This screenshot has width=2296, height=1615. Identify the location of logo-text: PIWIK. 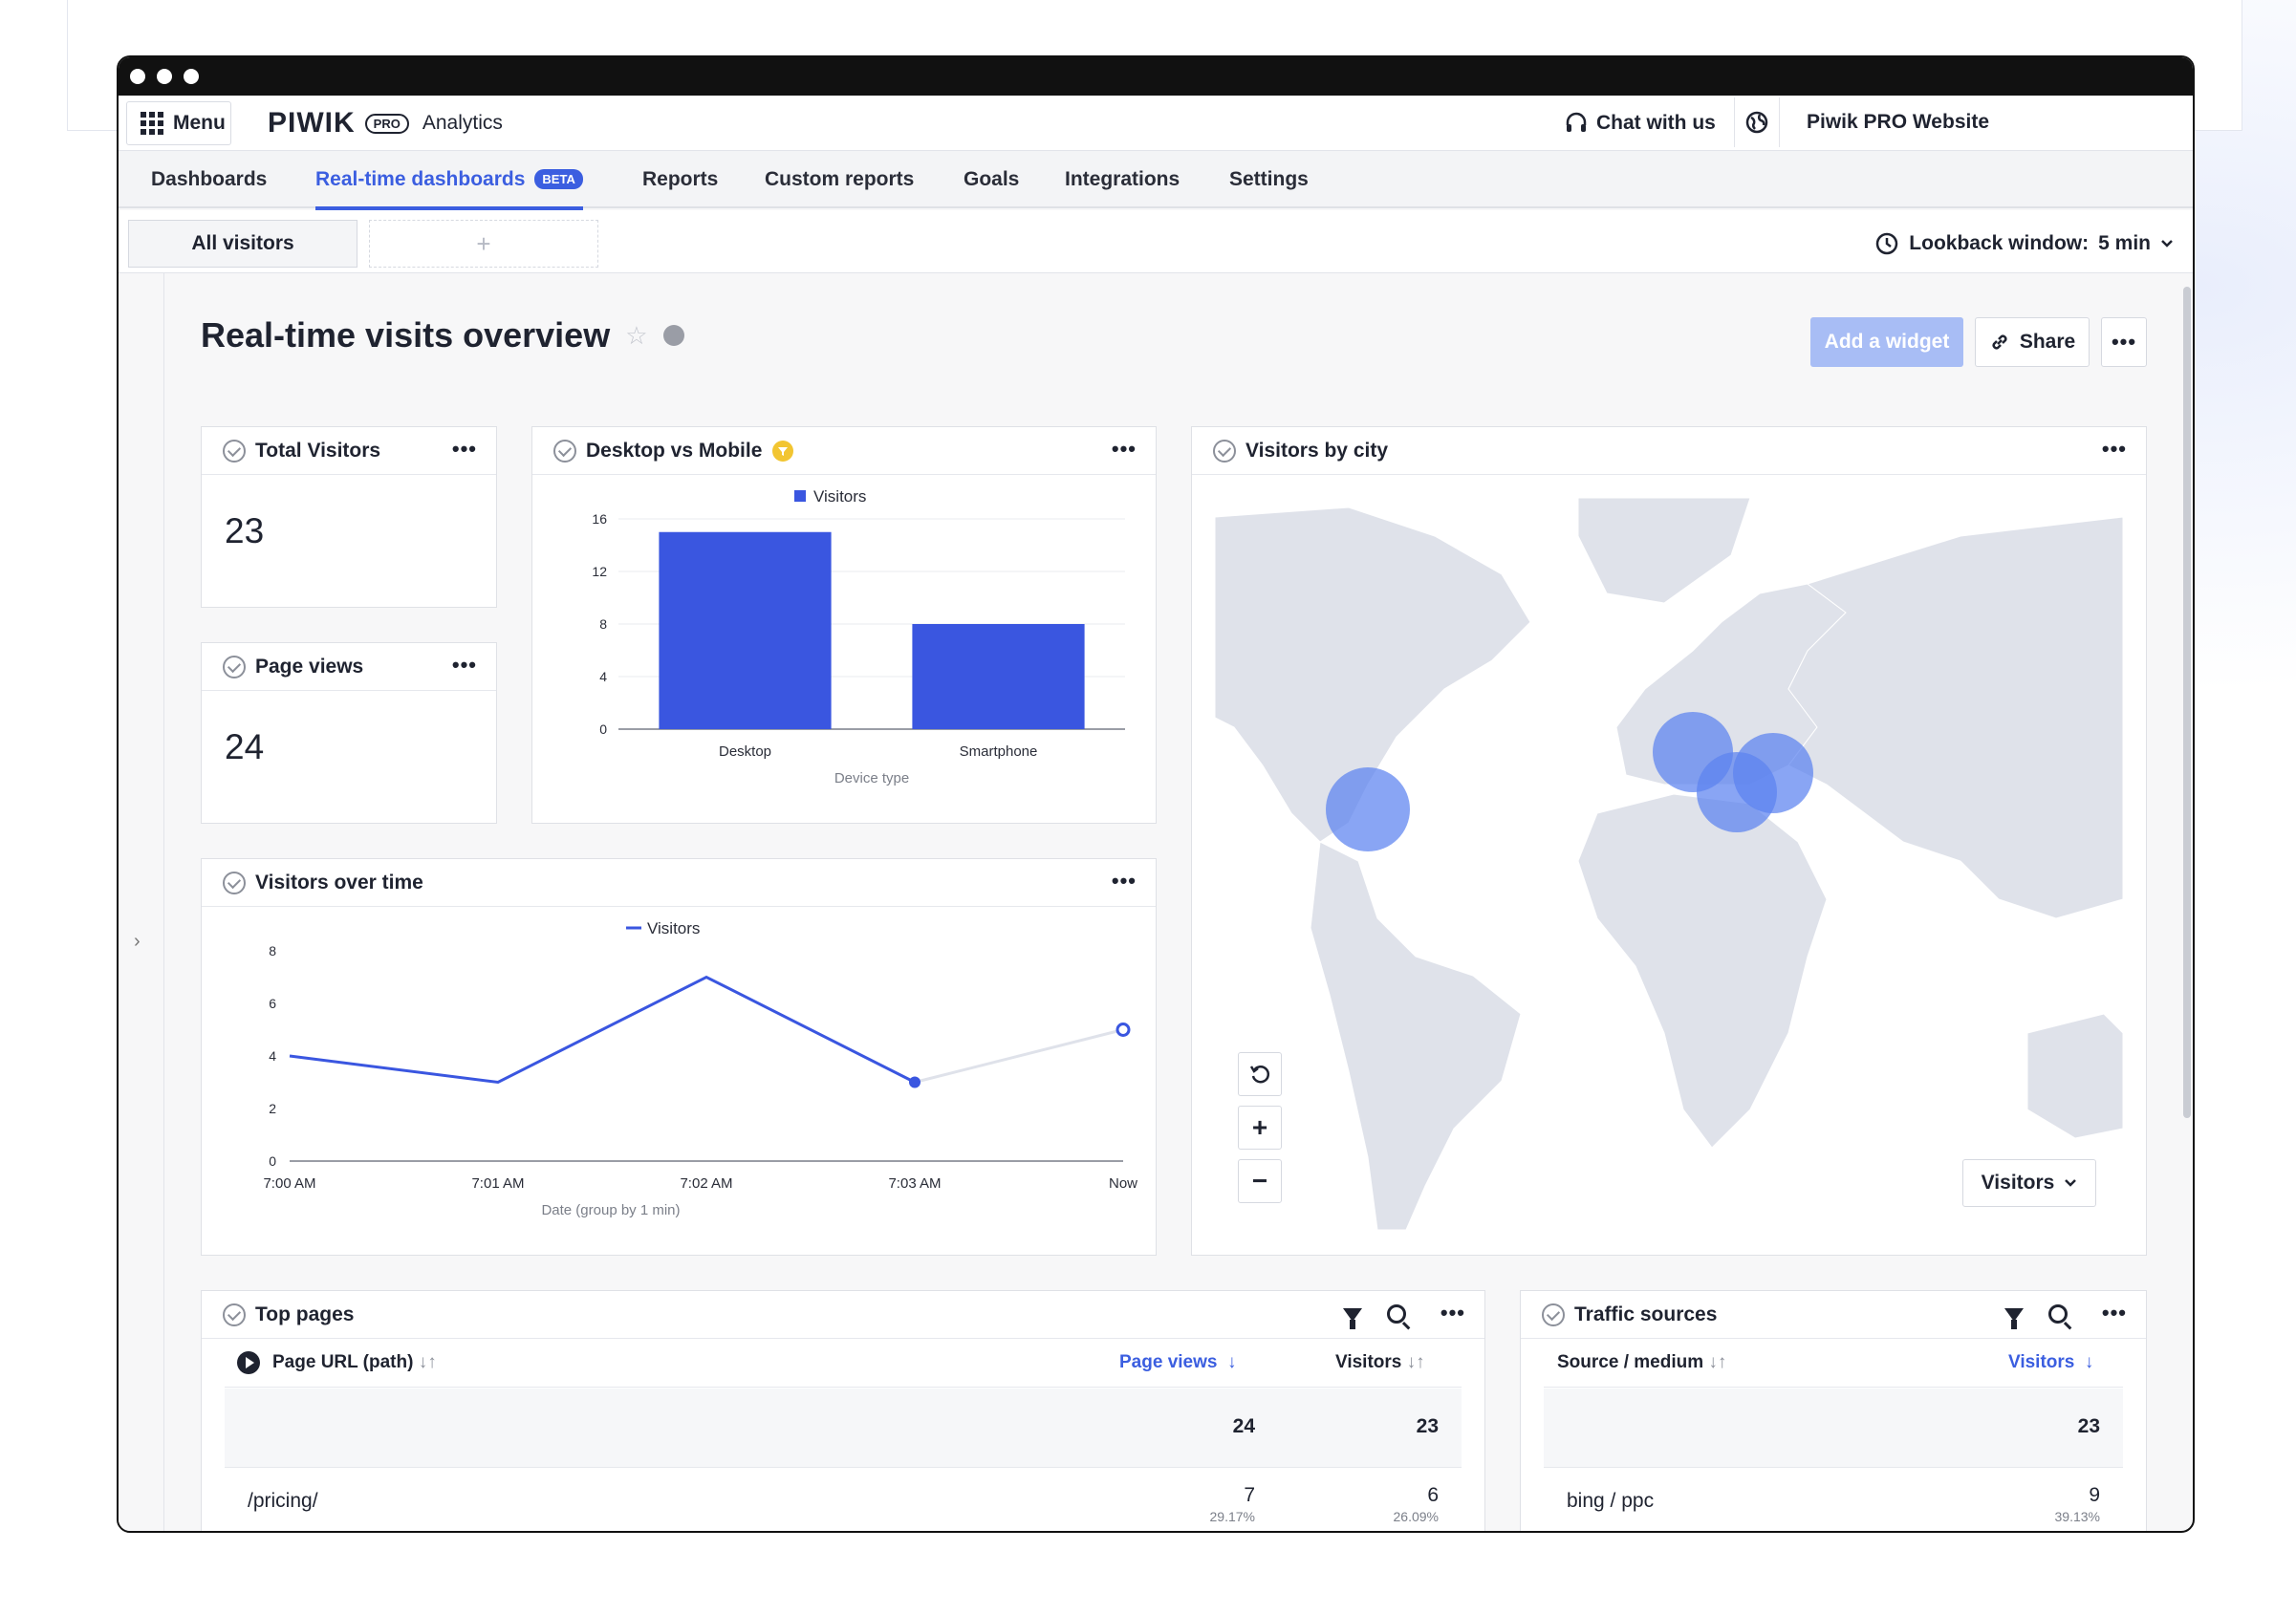
(312, 123).